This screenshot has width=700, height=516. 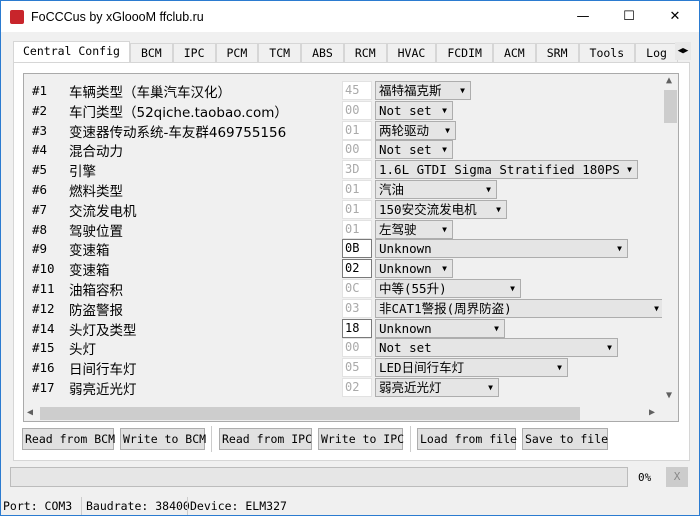 I want to click on tab-scroll-arrows: ◀▶, so click(x=683, y=51).